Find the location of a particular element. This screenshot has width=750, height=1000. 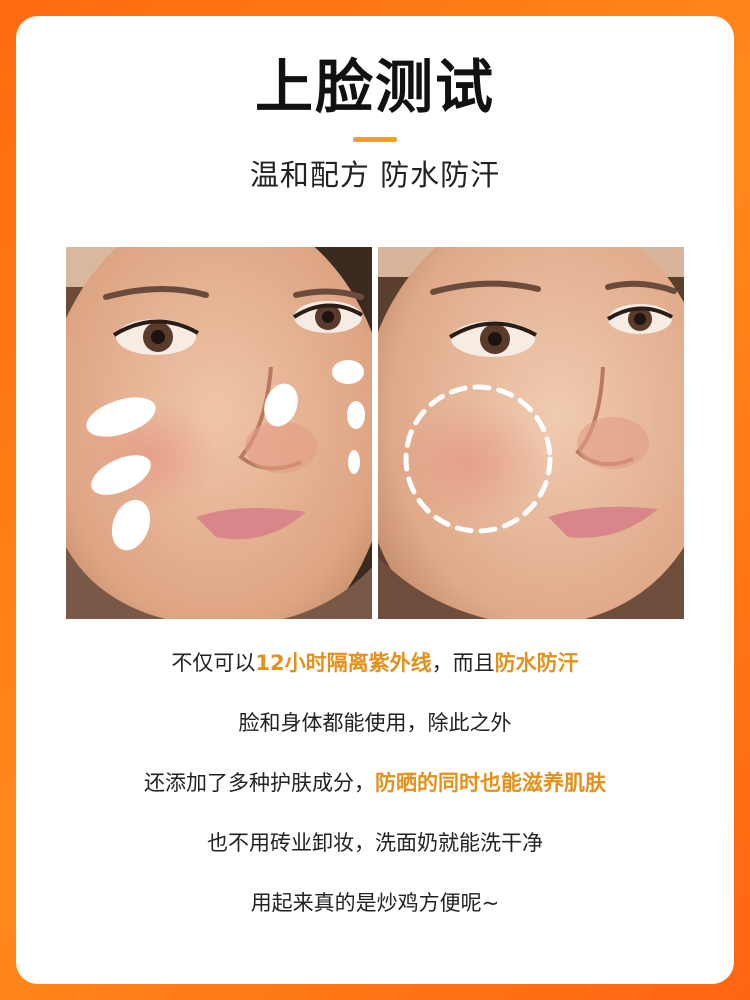

line1-prefix: 不仅可以 is located at coordinates (213, 663).